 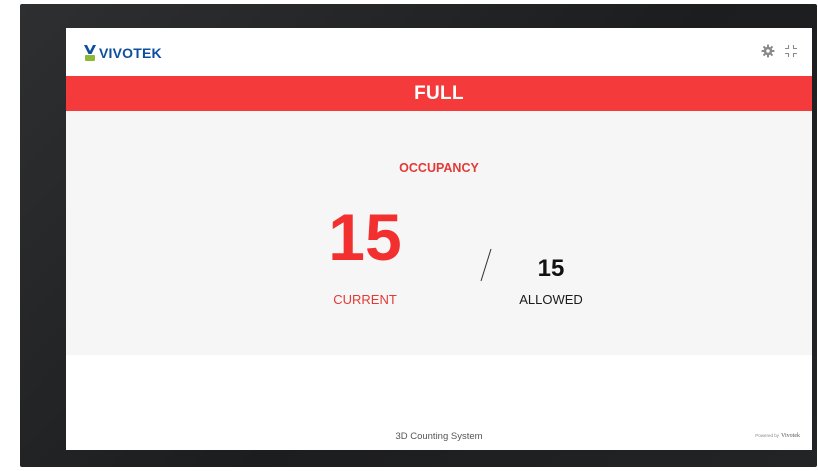 What do you see at coordinates (768, 51) in the screenshot?
I see `gear-icon` at bounding box center [768, 51].